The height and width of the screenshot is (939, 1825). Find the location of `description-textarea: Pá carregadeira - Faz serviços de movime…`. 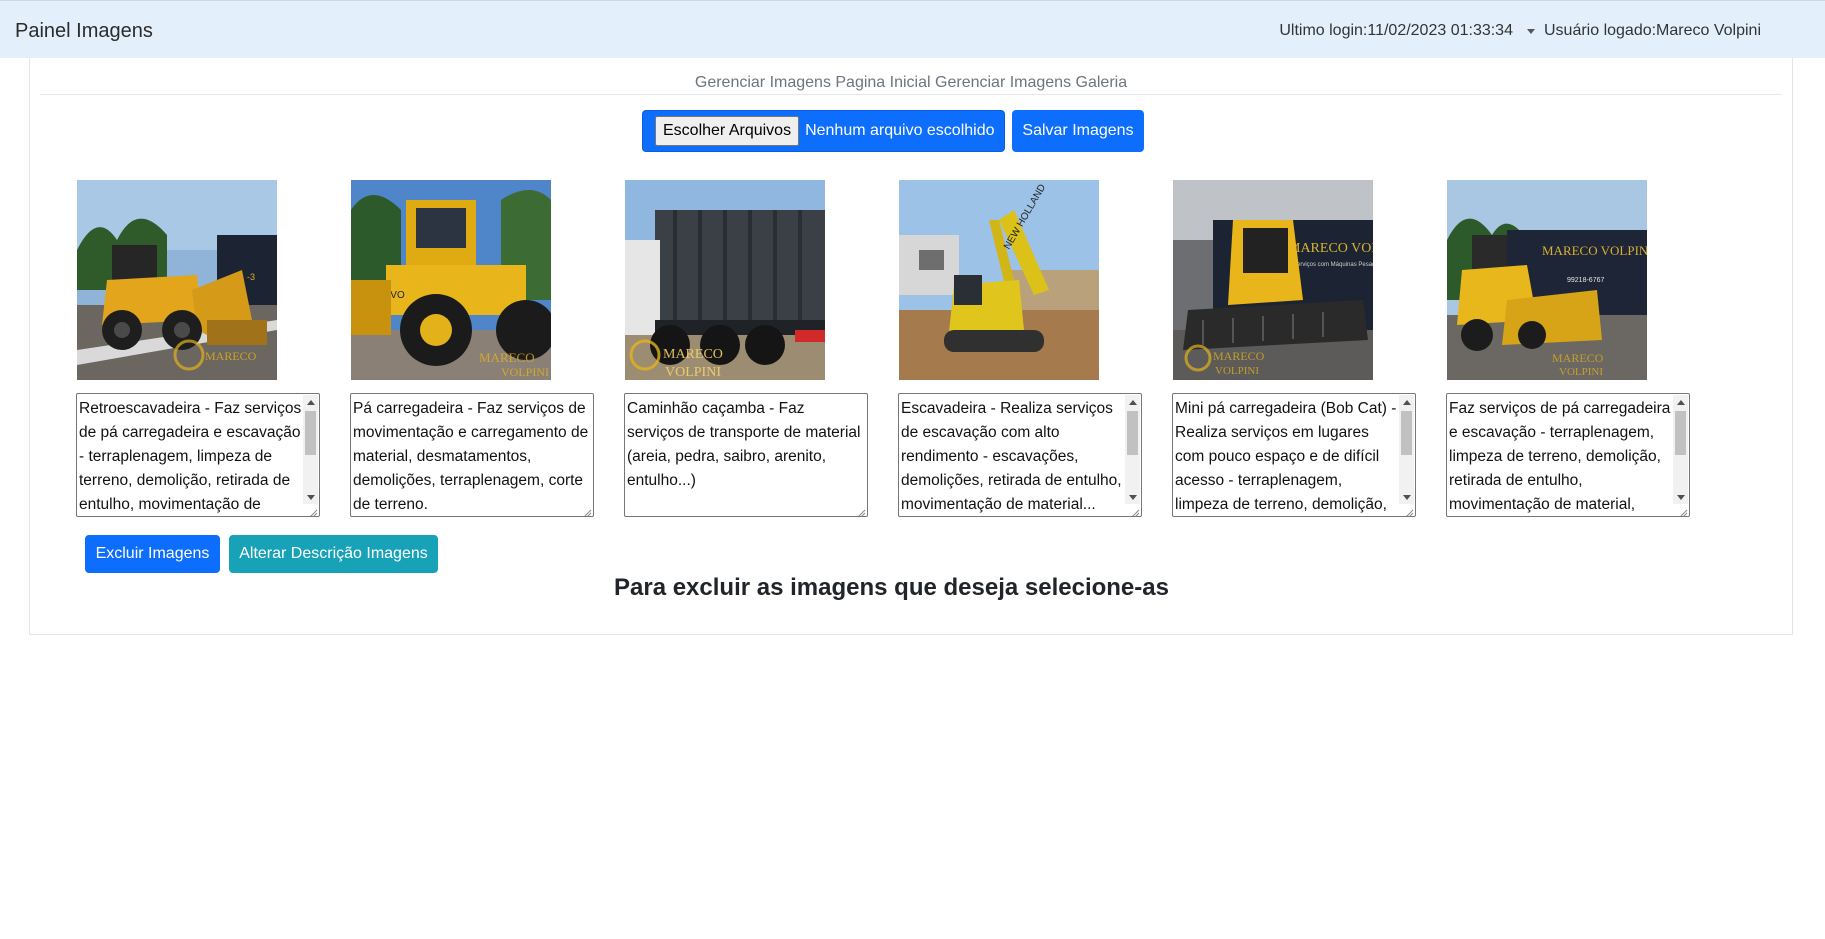

description-textarea: Pá carregadeira - Faz serviços de movime… is located at coordinates (472, 455).